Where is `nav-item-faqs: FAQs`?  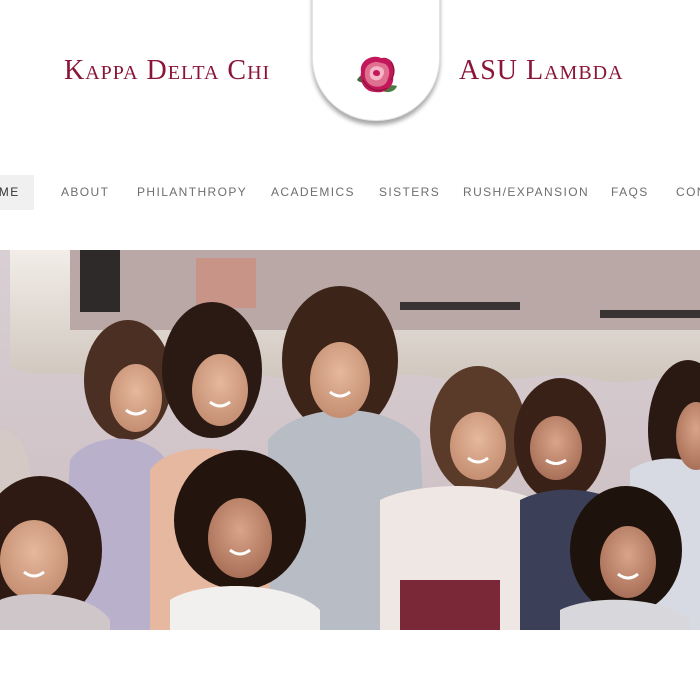
nav-item-faqs: FAQs is located at coordinates (630, 192).